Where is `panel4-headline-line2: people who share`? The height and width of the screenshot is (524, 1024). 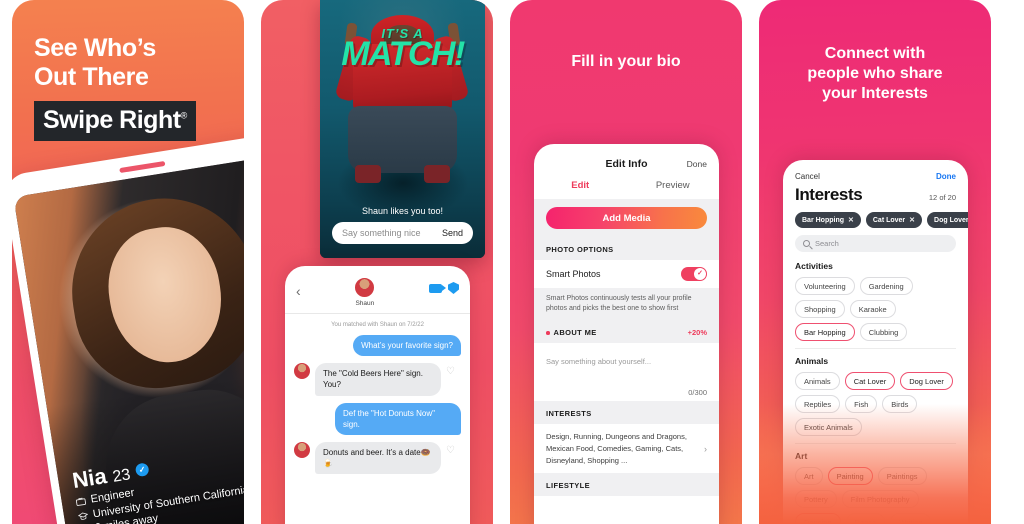 panel4-headline-line2: people who share is located at coordinates (875, 73).